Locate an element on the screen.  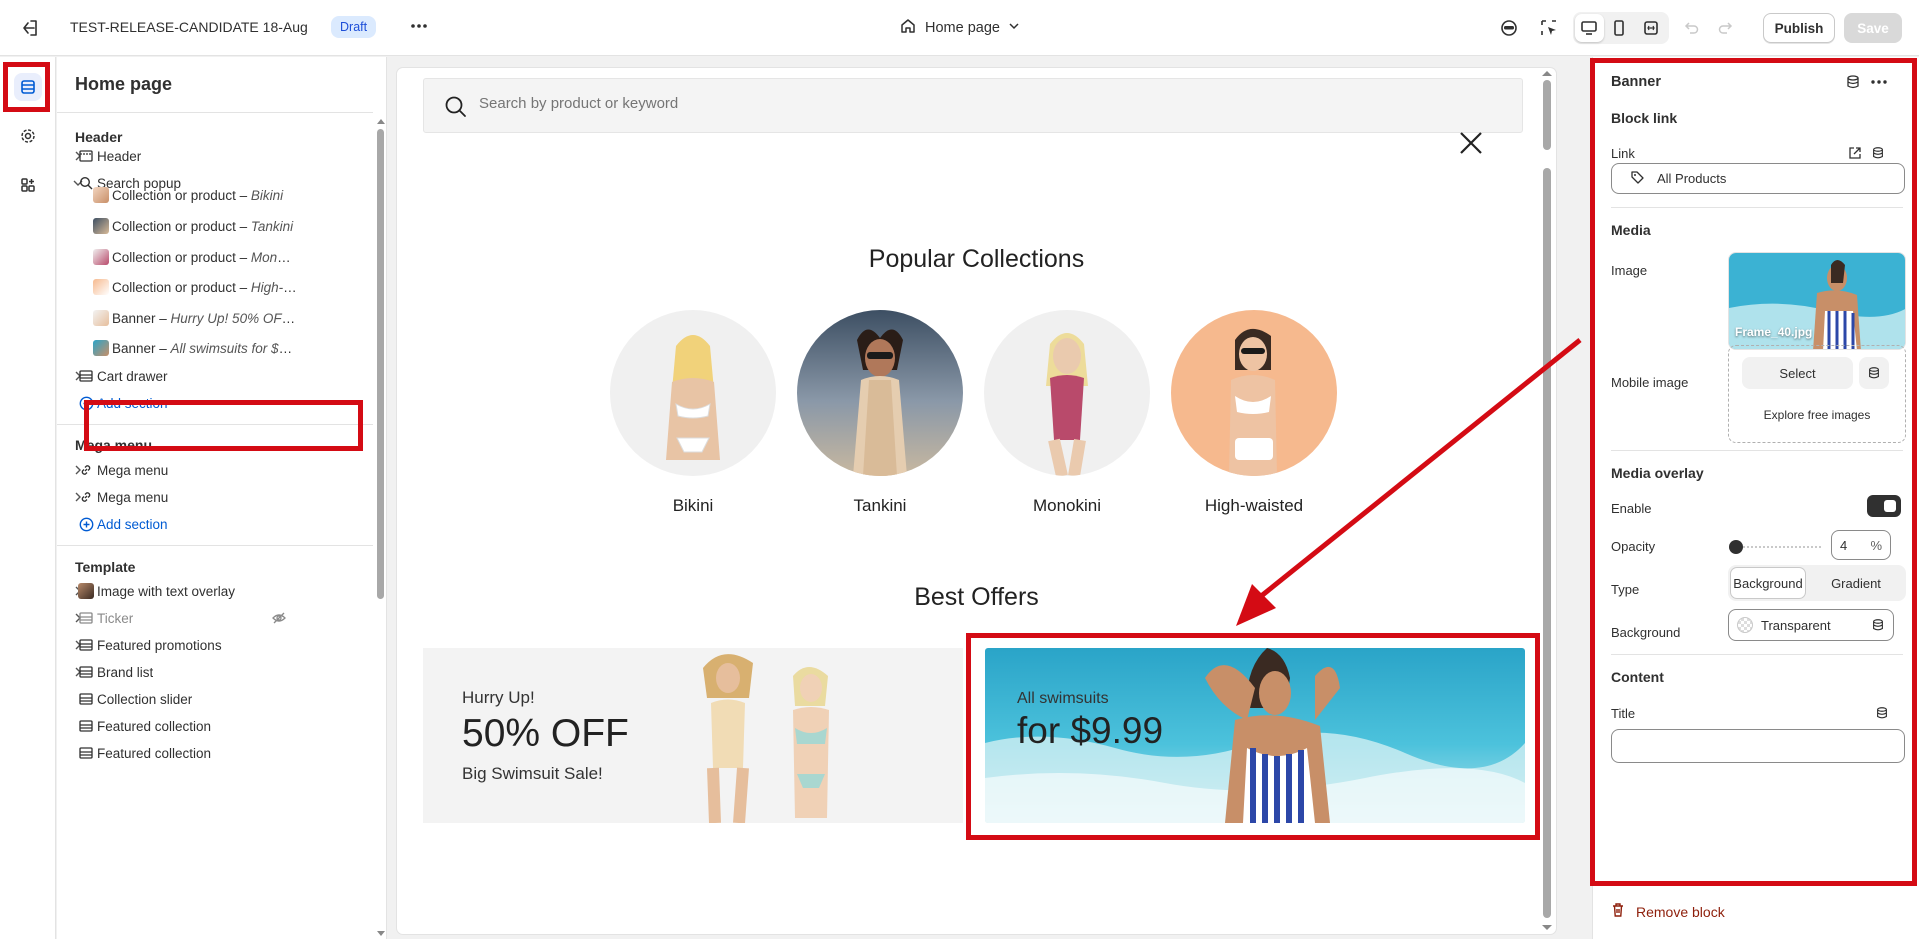
explore-free-images-link: Explore free images is located at coordinates (1817, 415).